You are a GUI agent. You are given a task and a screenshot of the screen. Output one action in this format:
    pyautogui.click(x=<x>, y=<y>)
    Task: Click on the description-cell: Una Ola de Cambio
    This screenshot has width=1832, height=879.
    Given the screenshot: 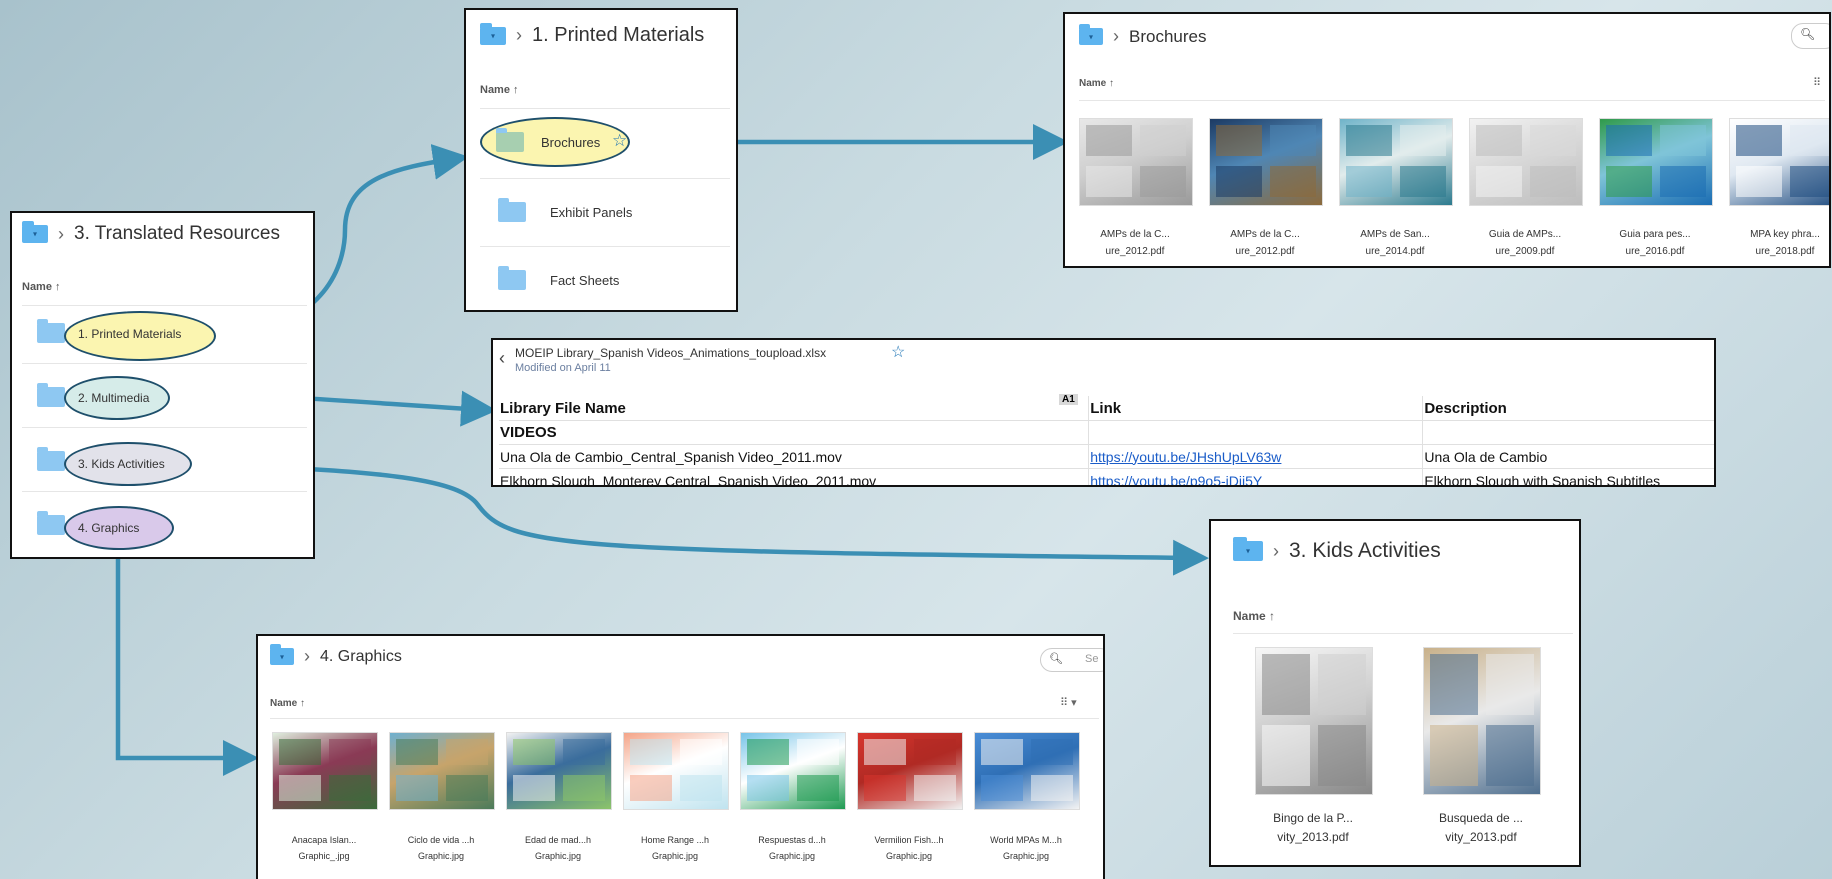 What is the action you would take?
    pyautogui.click(x=1568, y=456)
    